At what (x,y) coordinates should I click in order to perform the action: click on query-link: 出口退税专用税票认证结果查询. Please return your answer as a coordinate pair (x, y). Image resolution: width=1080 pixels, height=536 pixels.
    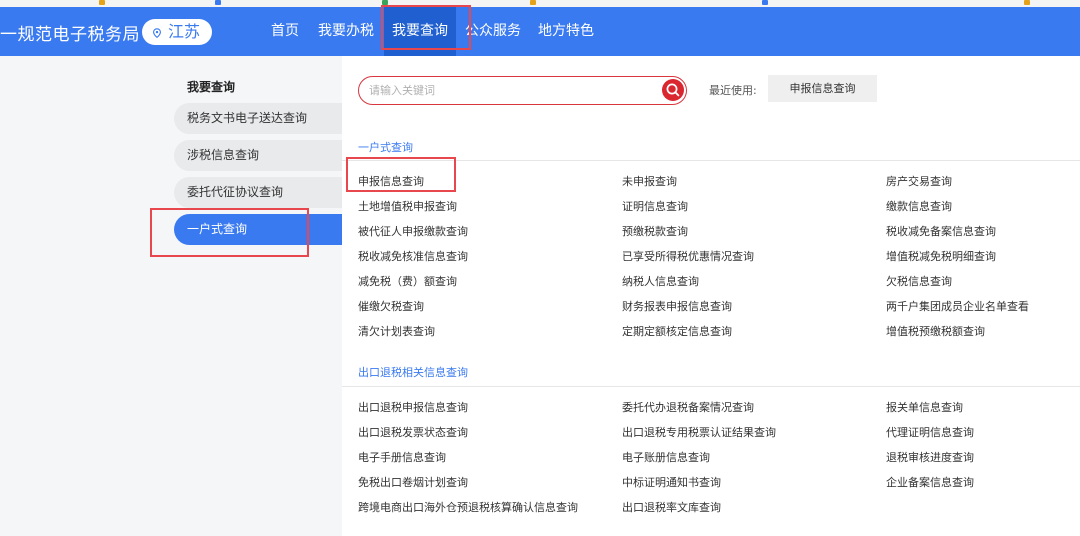
    Looking at the image, I should click on (699, 432).